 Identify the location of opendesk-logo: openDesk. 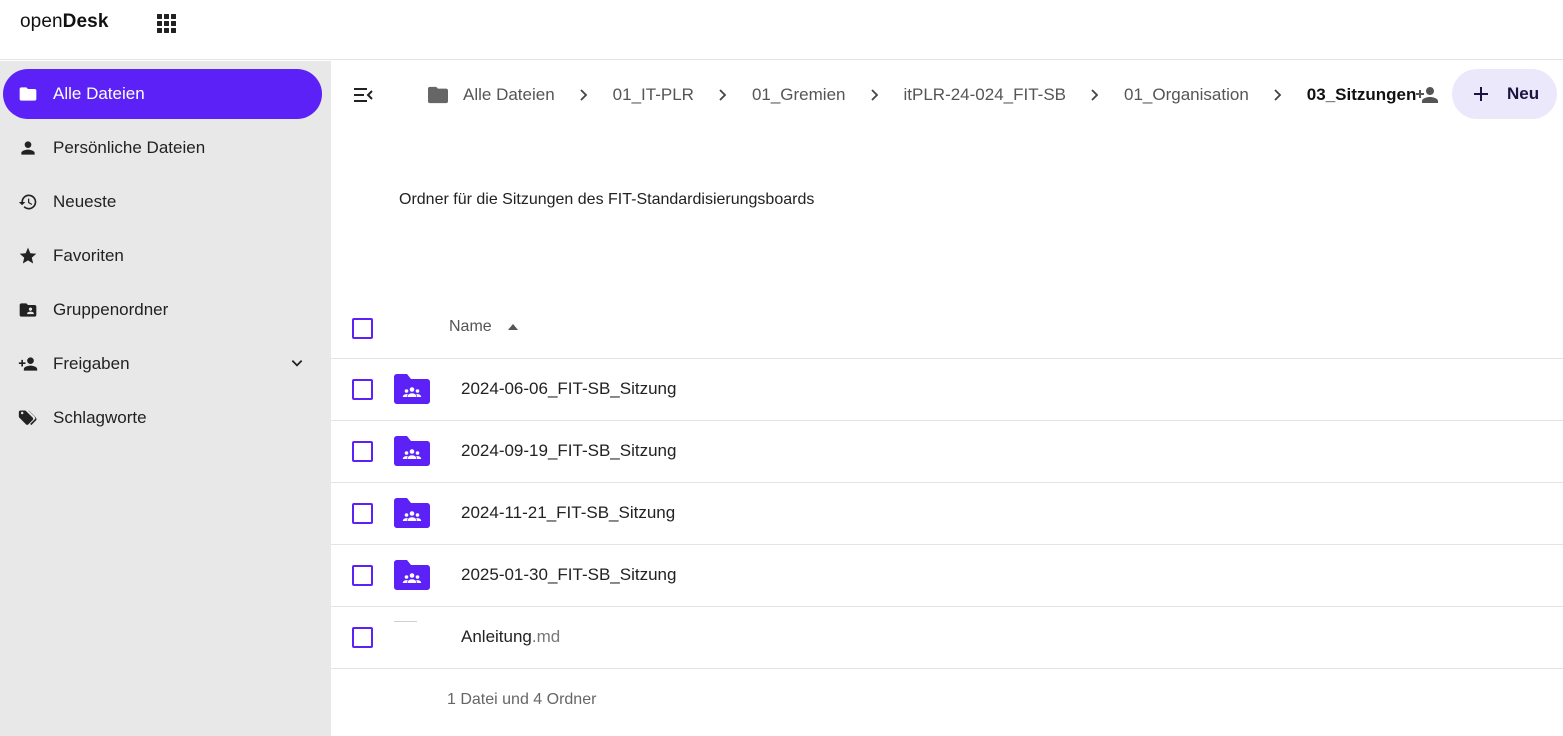
(64, 22).